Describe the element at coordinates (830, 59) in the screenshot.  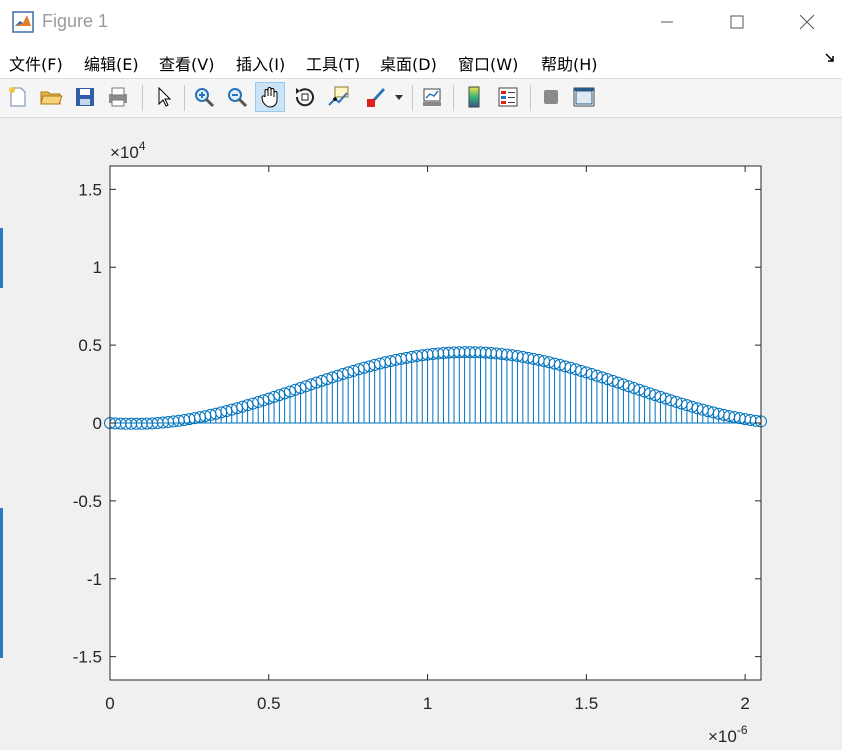
I see `dock-arrow-icon` at that location.